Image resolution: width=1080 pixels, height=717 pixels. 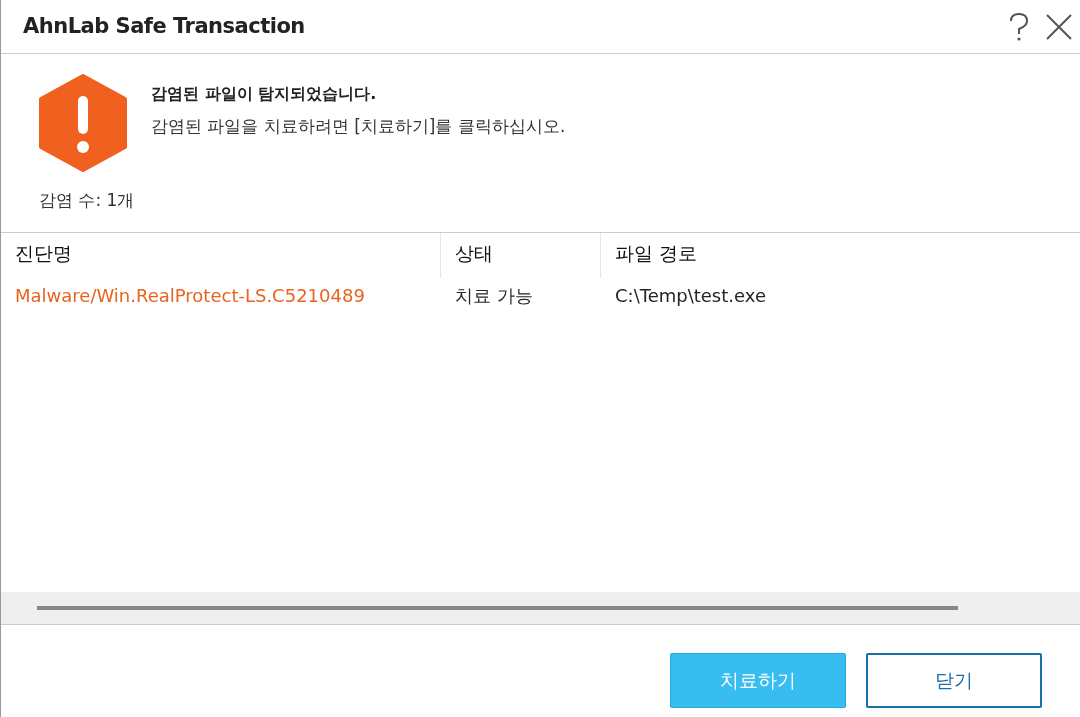 I want to click on column-header: 상태, so click(x=521, y=255).